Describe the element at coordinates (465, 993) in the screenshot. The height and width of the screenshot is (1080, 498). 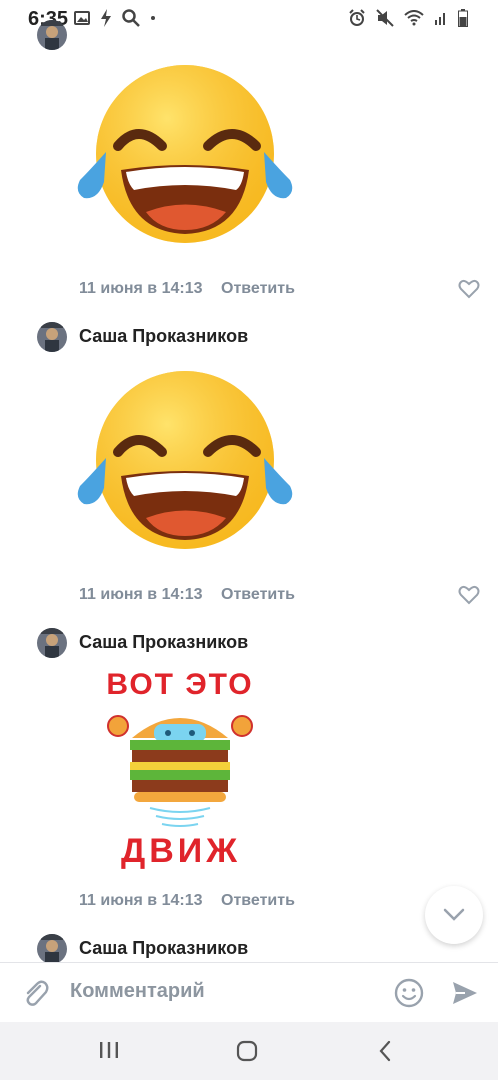
I see `send-icon` at that location.